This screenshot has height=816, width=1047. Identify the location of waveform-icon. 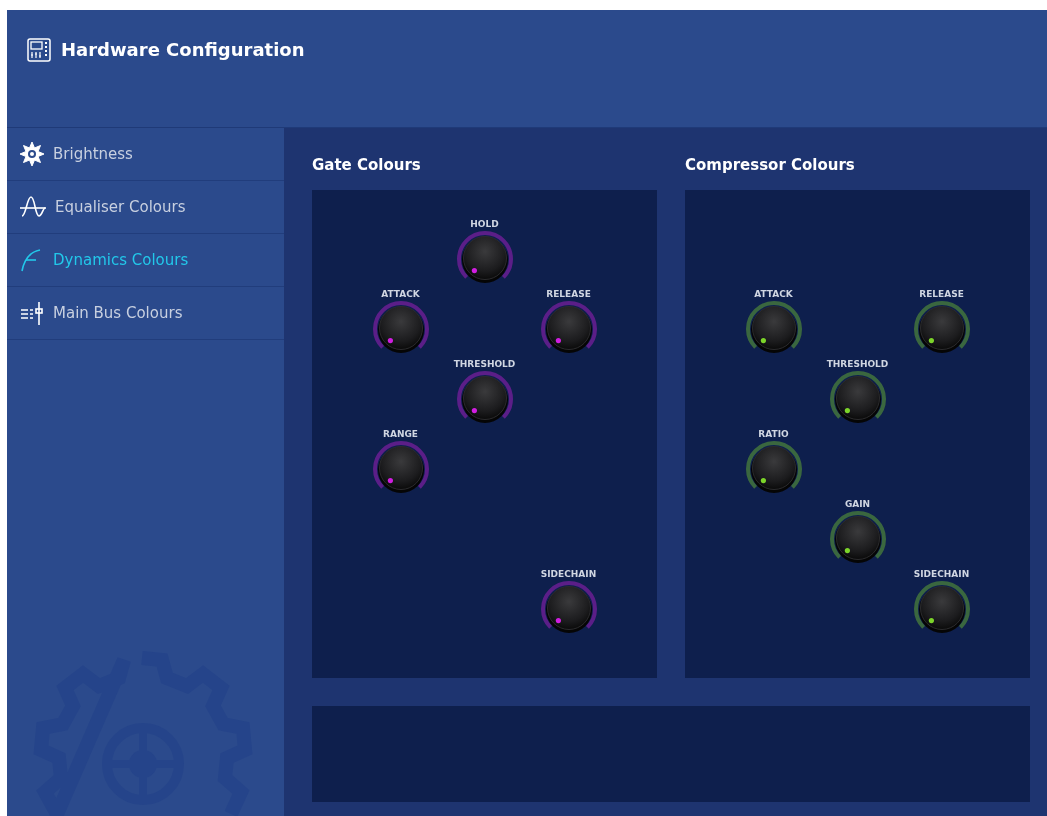
(33, 207).